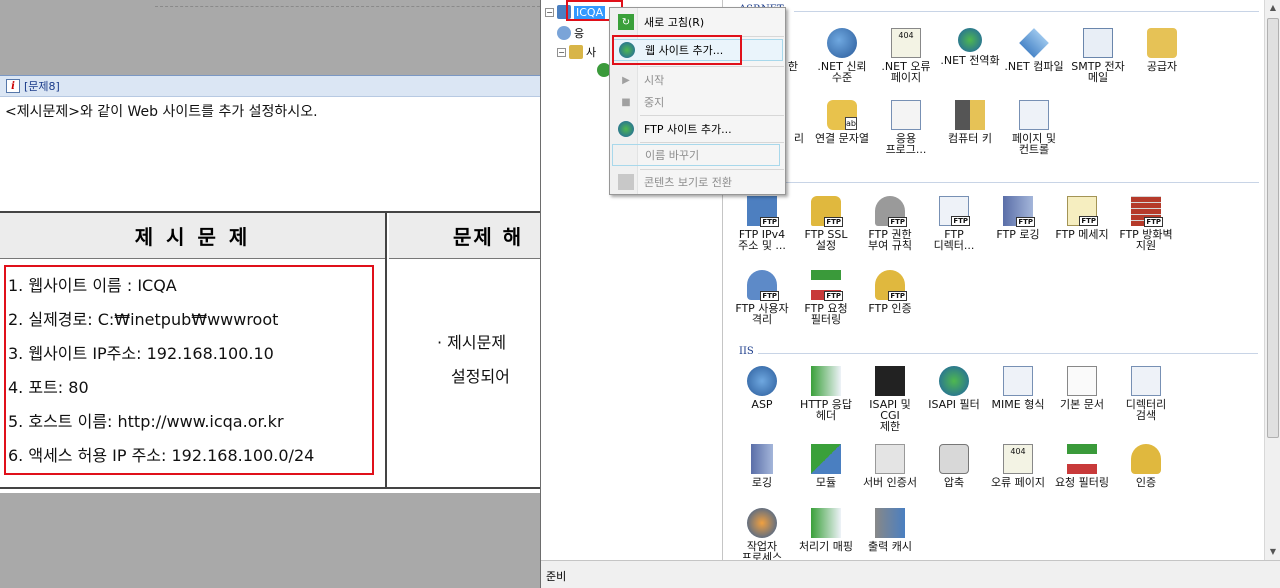  I want to click on requirement-item: 2. 실제경로: C:₩inetpub₩wwwroot, so click(143, 319).